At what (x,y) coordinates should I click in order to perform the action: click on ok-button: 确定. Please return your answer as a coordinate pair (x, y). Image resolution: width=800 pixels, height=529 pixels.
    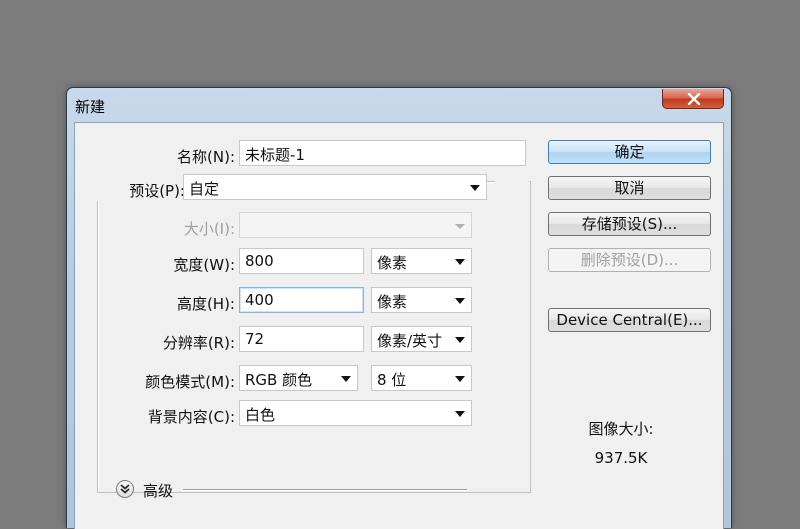
    Looking at the image, I should click on (629, 152).